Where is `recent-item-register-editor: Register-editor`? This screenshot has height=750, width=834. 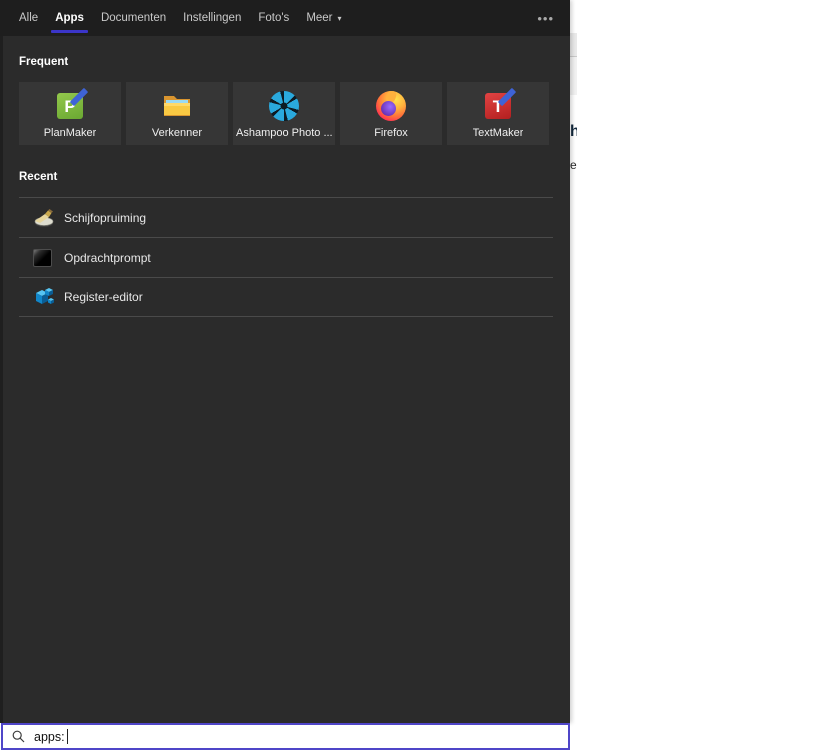 recent-item-register-editor: Register-editor is located at coordinates (286, 297).